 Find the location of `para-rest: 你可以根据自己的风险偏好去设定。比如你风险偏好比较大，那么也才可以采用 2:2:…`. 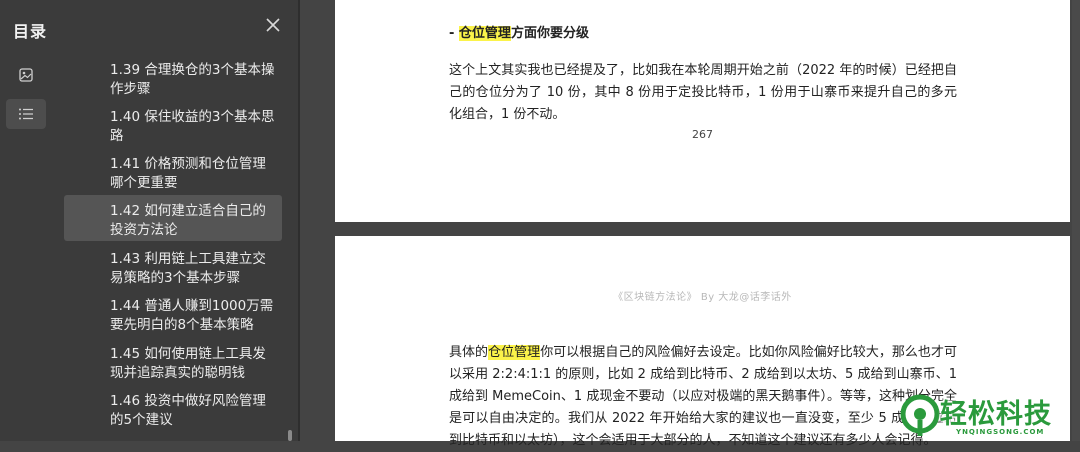

para-rest: 你可以根据自己的风险偏好去设定。比如你风险偏好比较大，那么也才可以采用 2:2:… is located at coordinates (703, 396).